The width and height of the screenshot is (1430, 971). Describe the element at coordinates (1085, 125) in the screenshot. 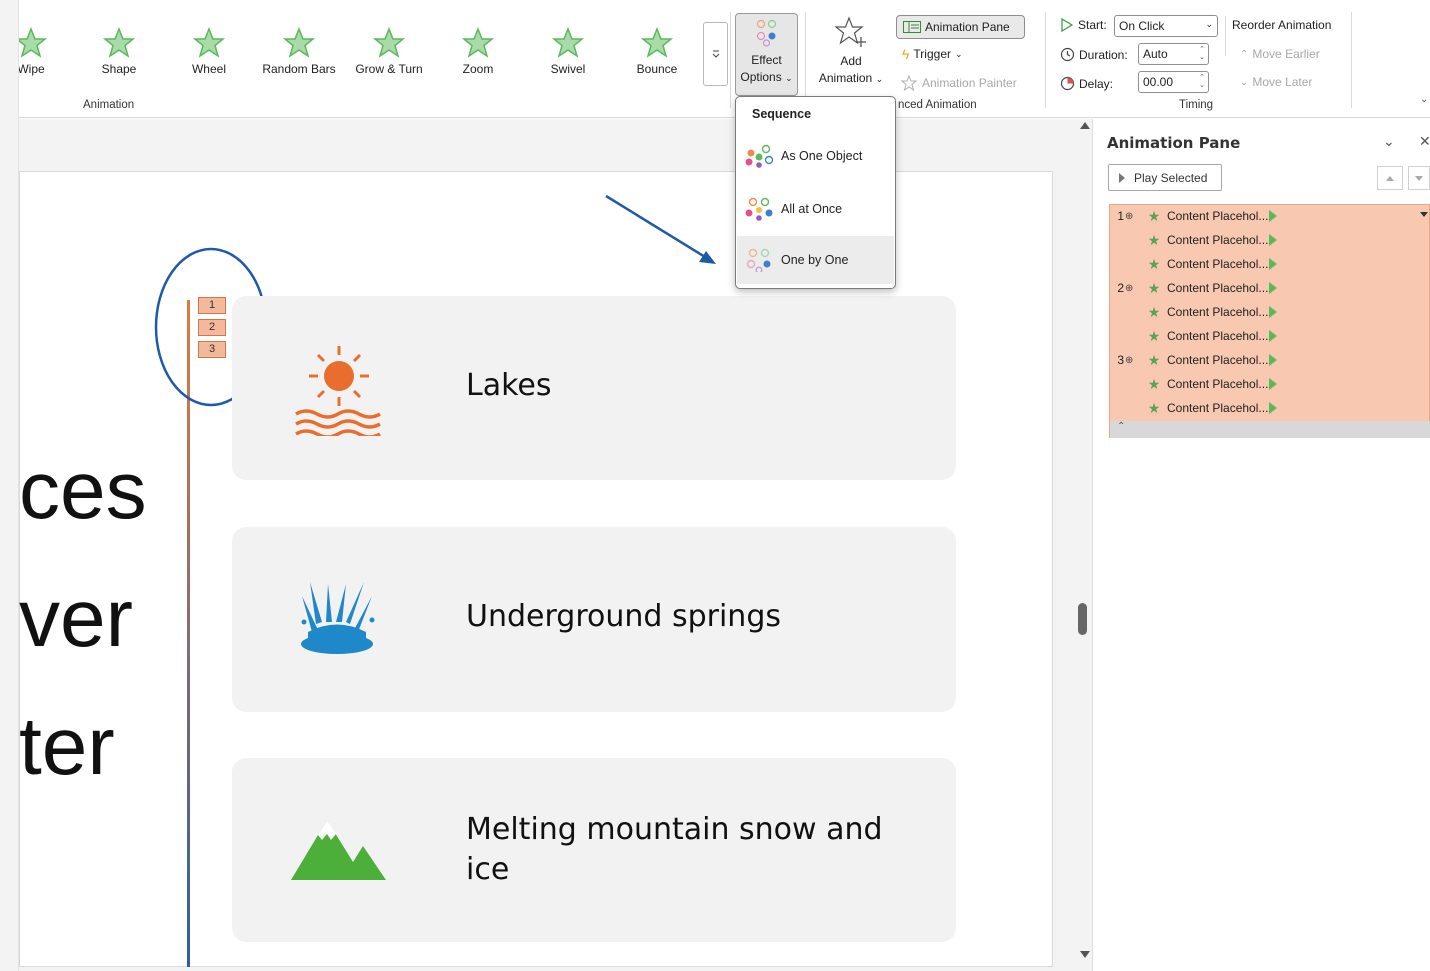

I see `scroll-up-icon` at that location.